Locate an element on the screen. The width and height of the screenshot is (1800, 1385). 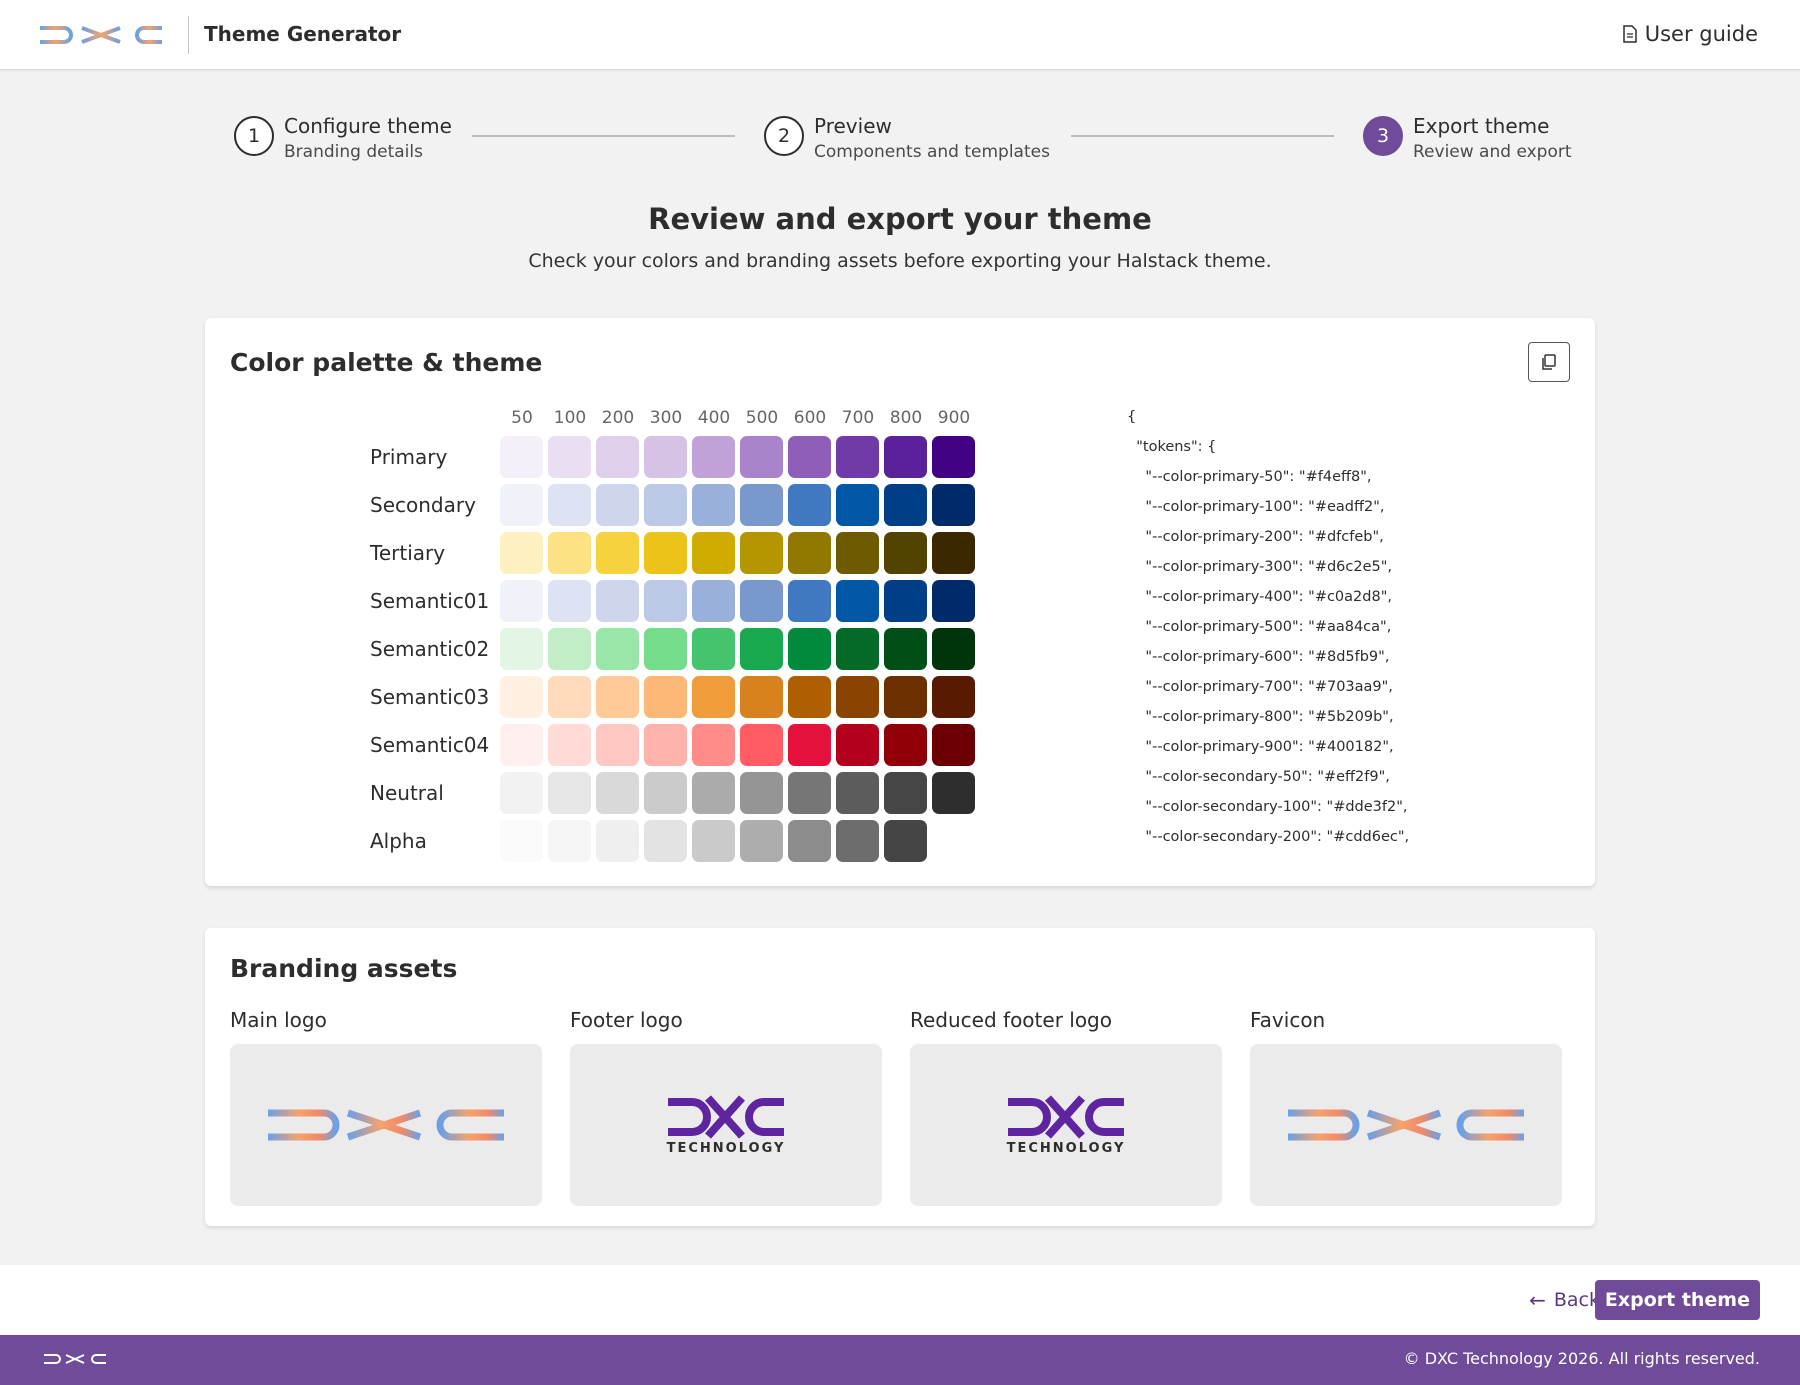
copy-button is located at coordinates (1549, 362).